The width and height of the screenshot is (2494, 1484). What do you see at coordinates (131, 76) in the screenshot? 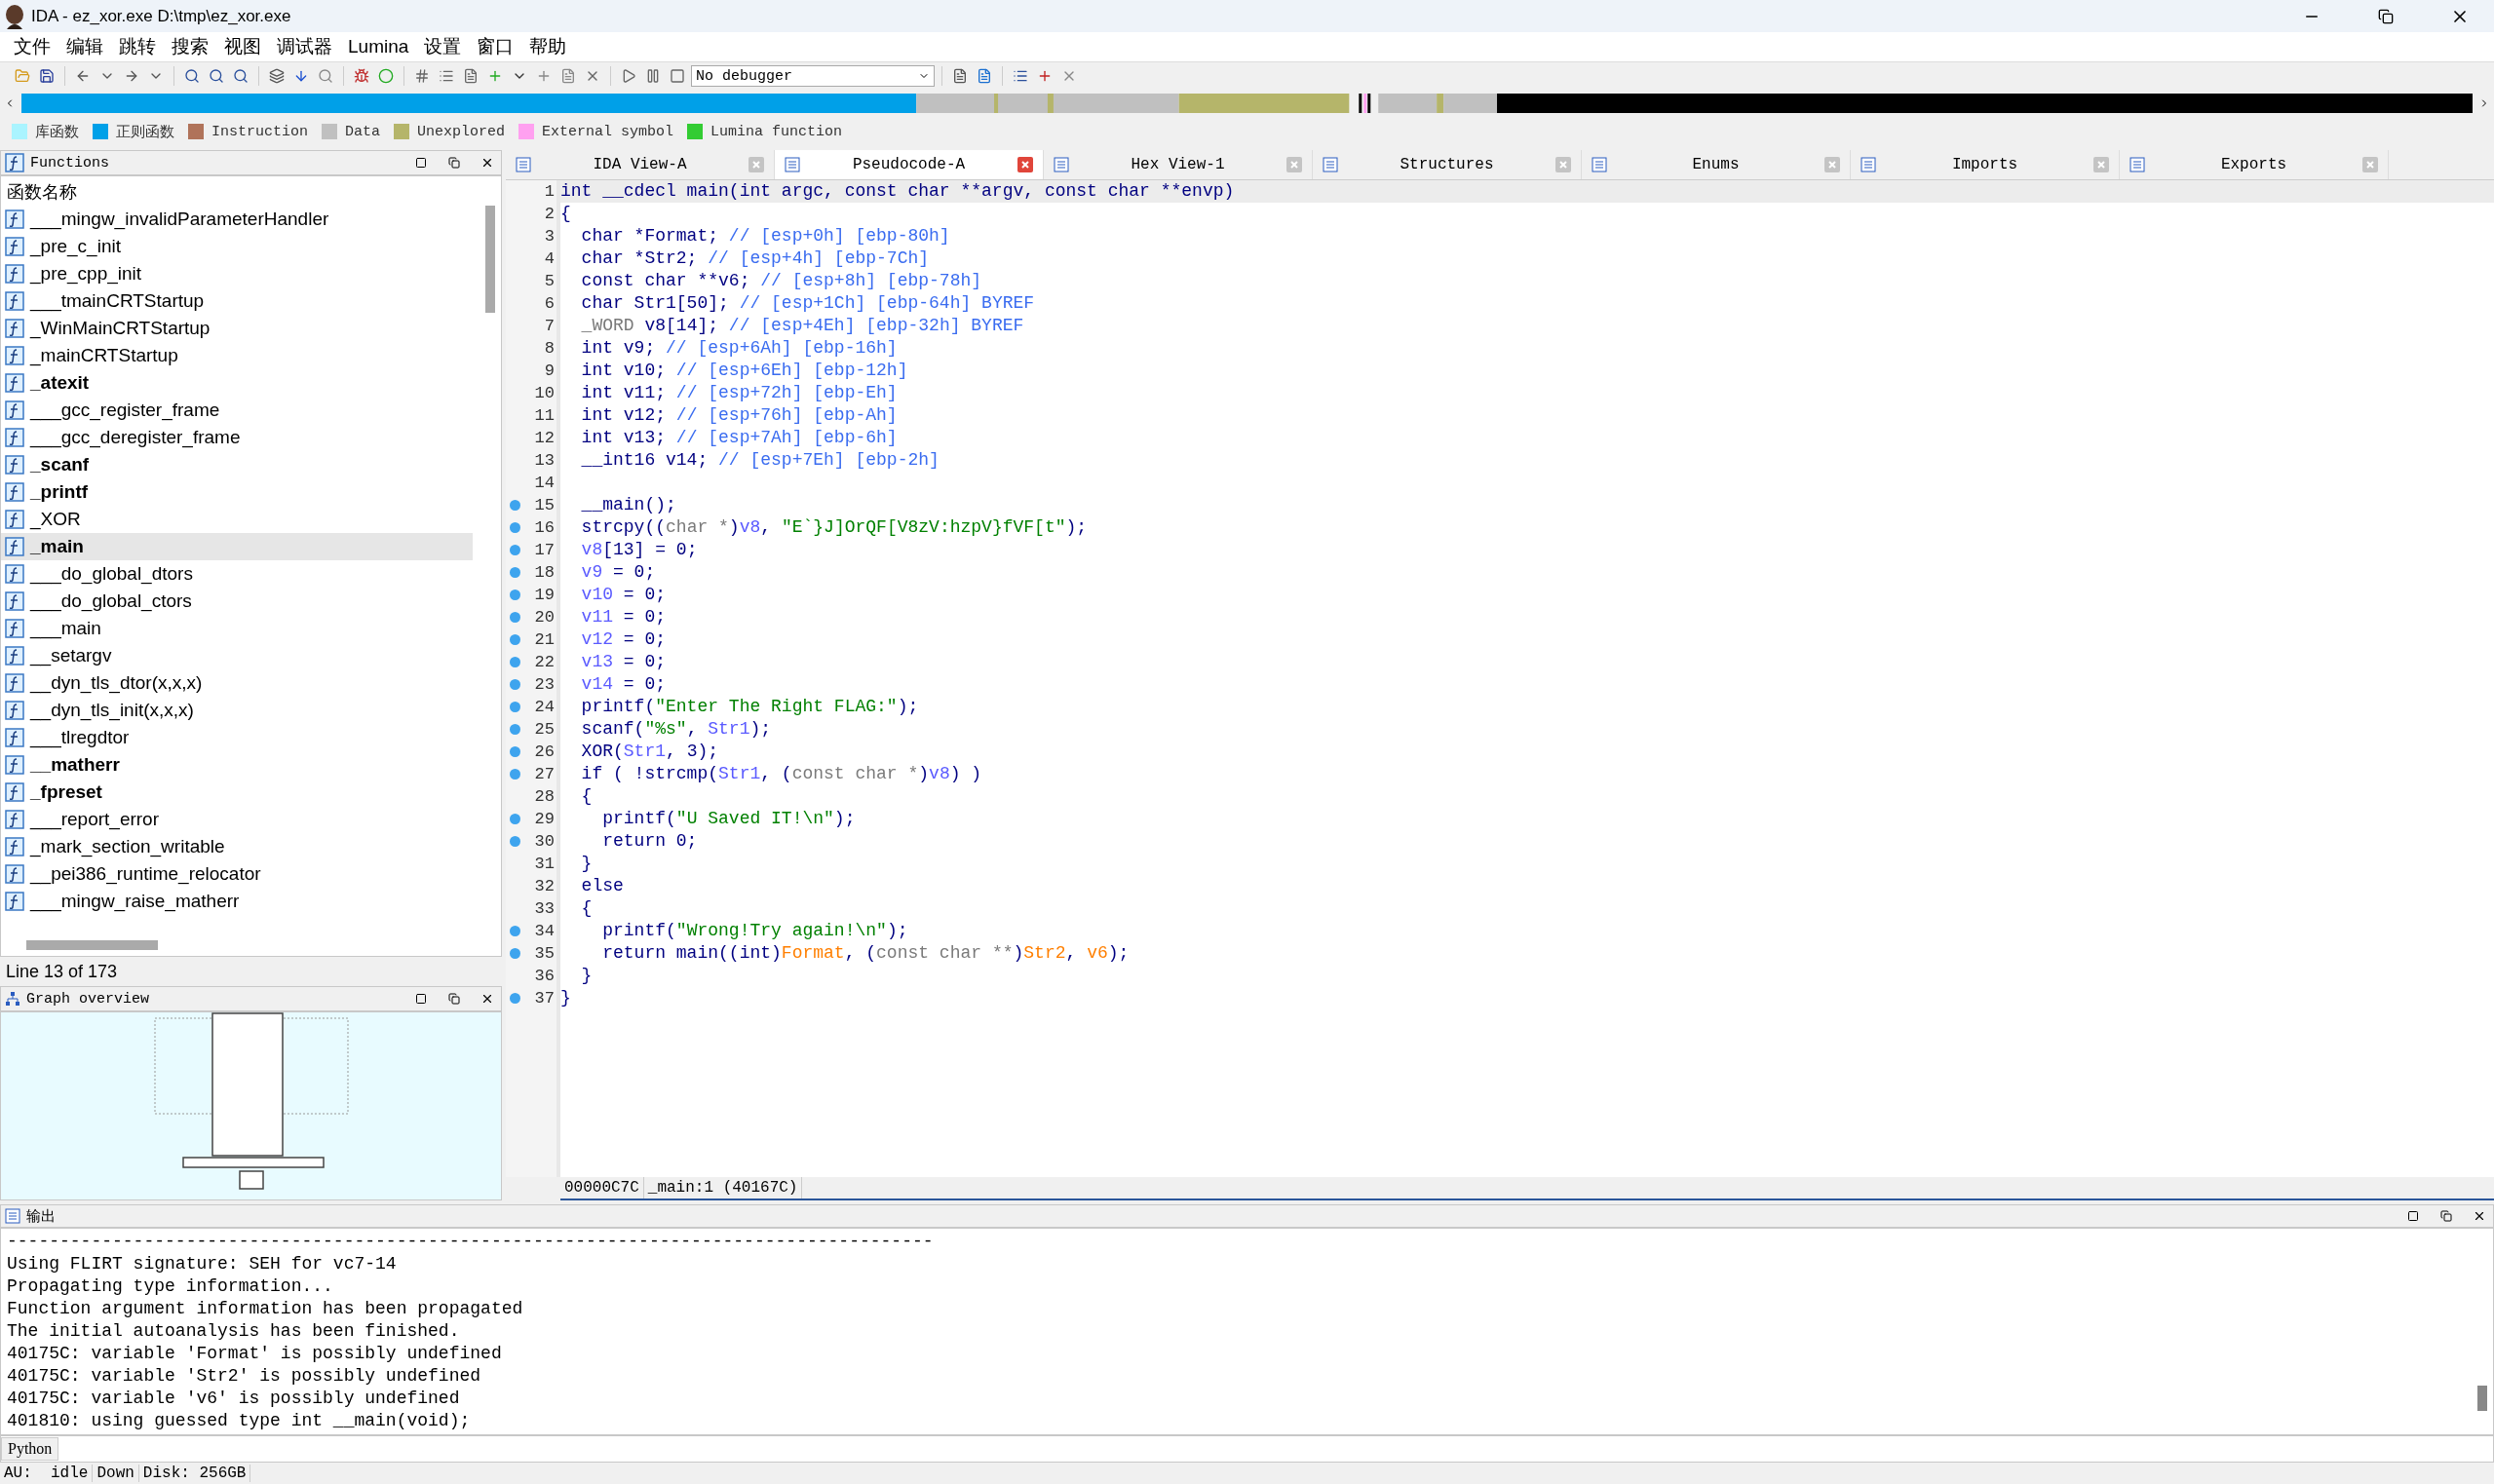
I see `forward-icon` at bounding box center [131, 76].